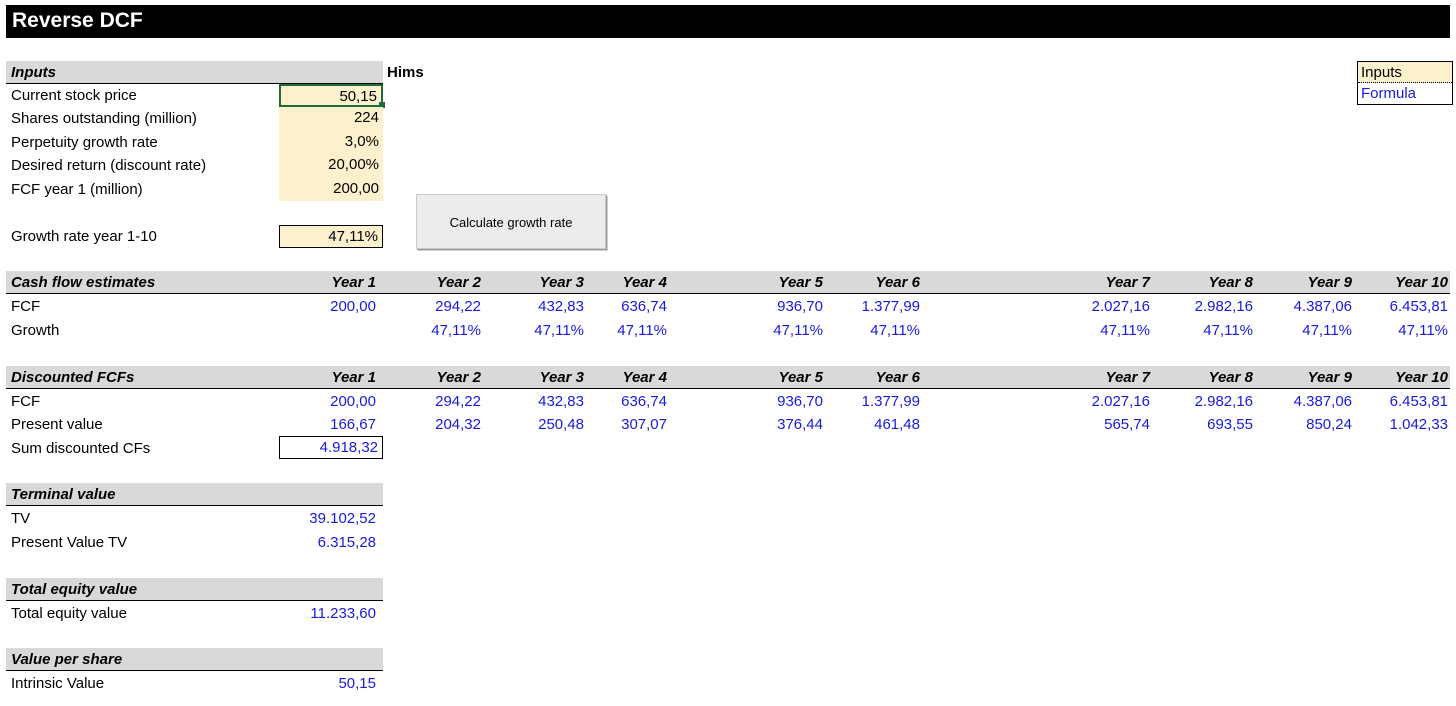  What do you see at coordinates (69, 613) in the screenshot?
I see `equity-label: Total equity value` at bounding box center [69, 613].